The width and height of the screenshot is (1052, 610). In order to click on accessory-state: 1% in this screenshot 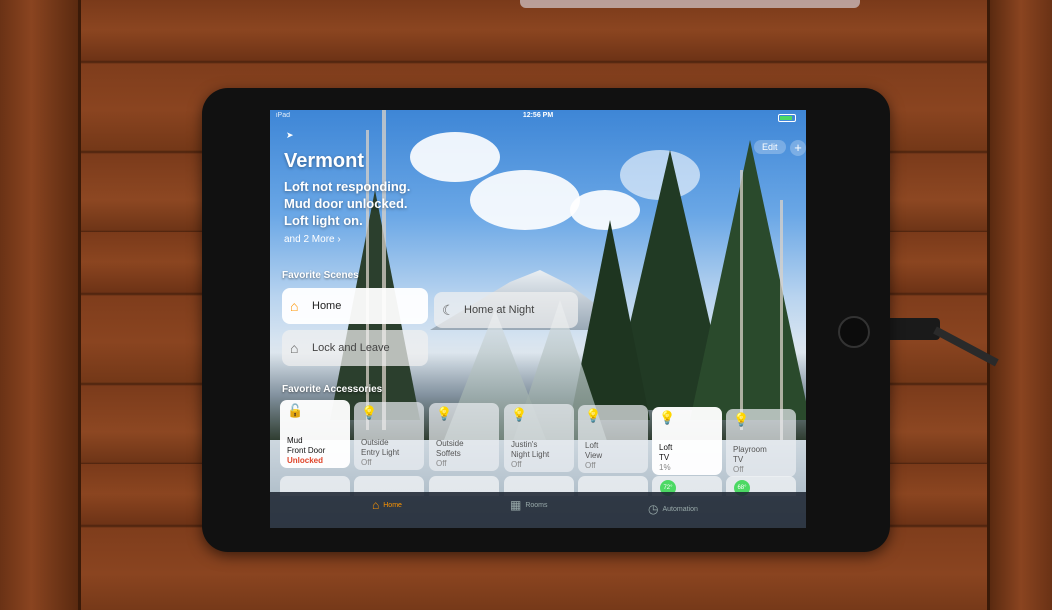, I will do `click(665, 467)`.